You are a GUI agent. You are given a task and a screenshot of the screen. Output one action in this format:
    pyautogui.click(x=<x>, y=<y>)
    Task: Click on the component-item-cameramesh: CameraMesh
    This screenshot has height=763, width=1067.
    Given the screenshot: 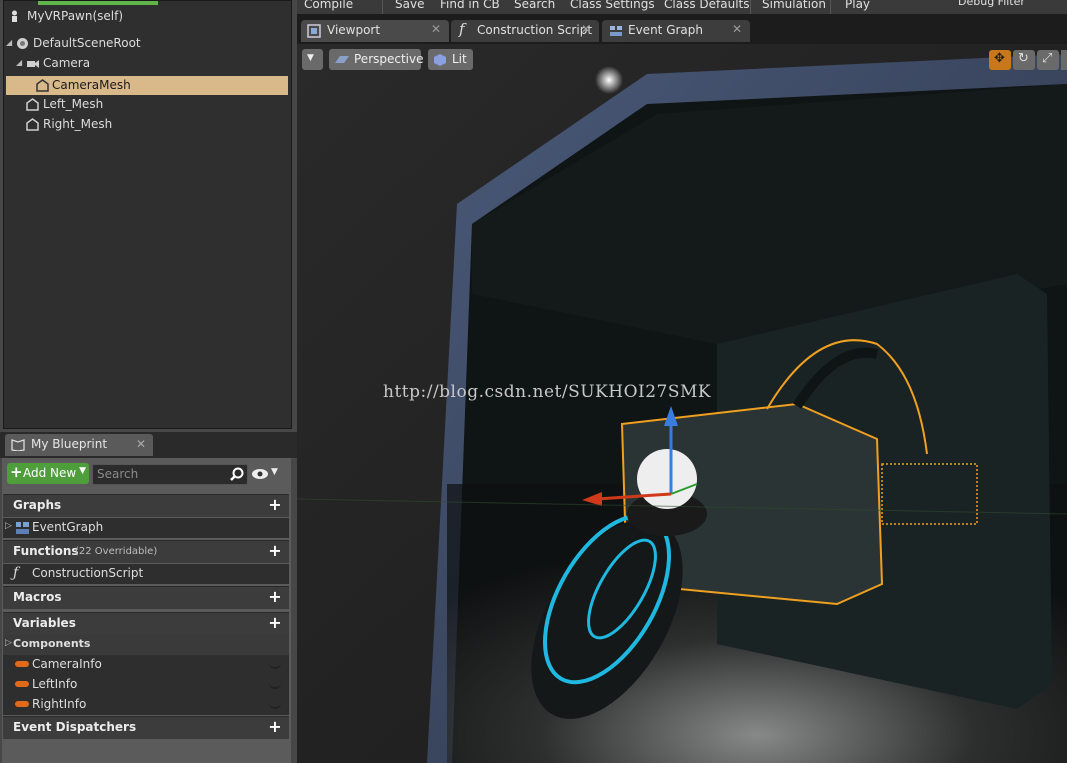 What is the action you would take?
    pyautogui.click(x=147, y=85)
    